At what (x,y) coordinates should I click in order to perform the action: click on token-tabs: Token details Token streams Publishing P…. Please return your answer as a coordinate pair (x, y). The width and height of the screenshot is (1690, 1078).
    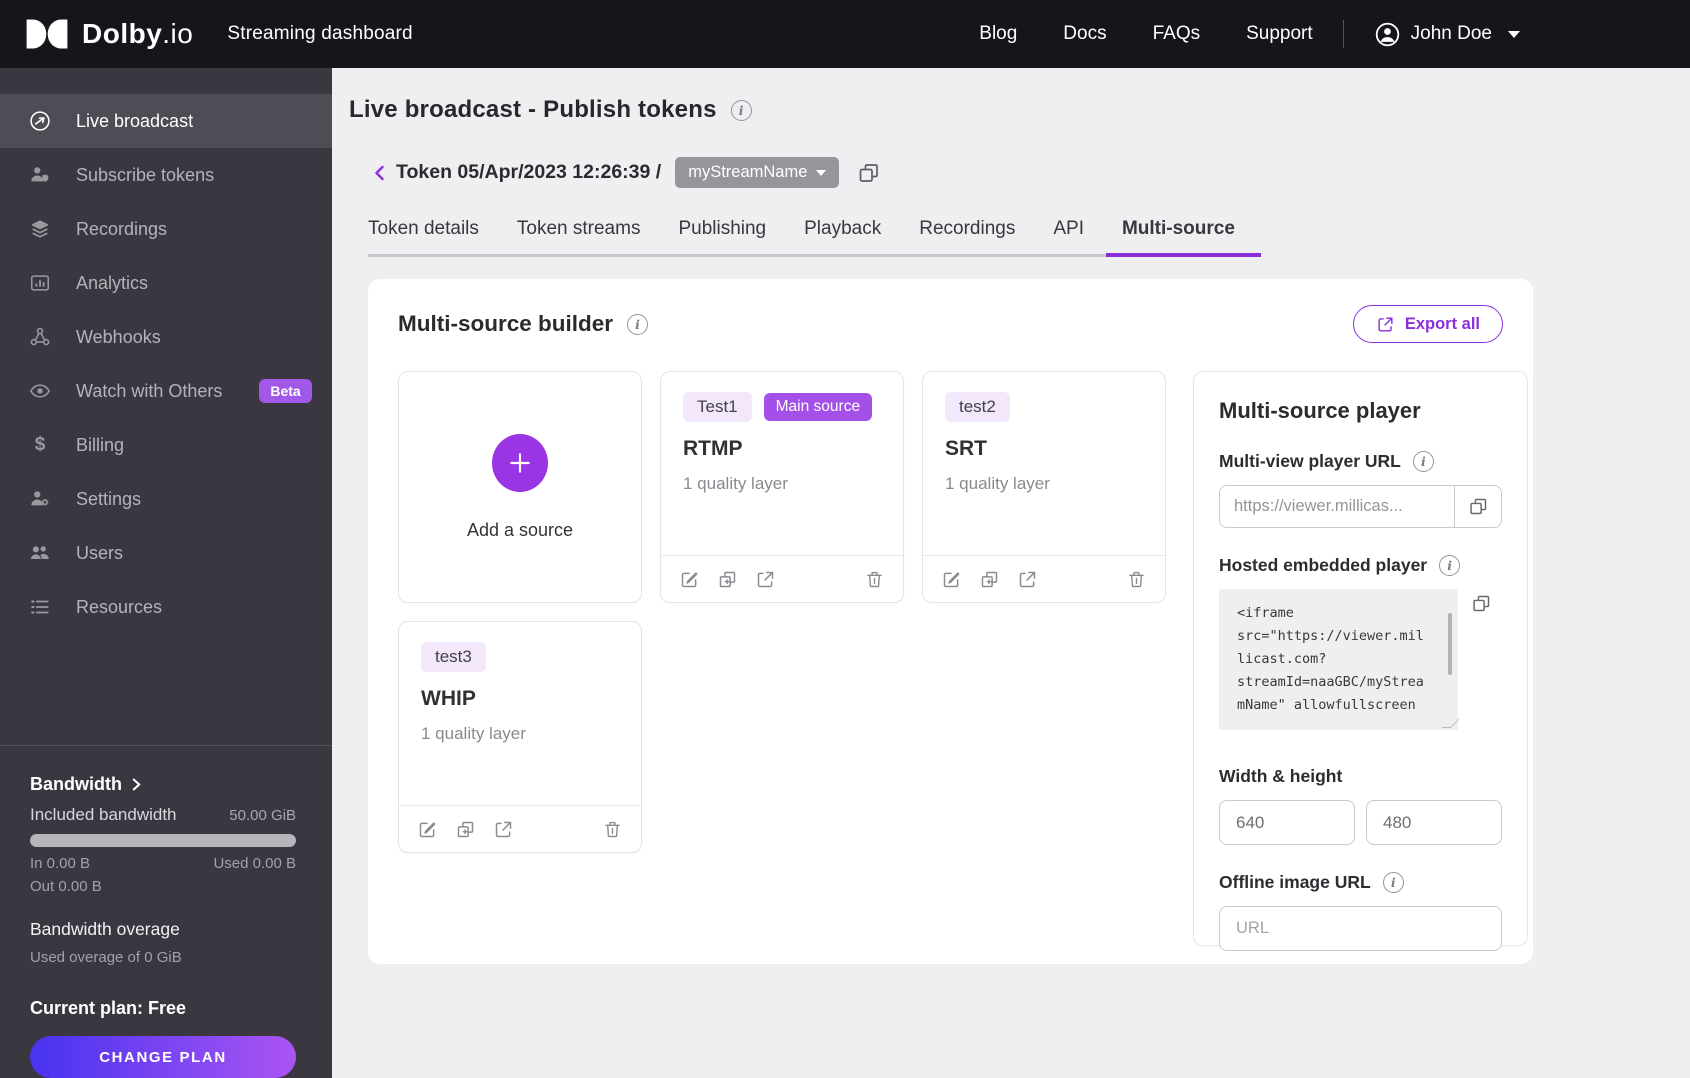
    Looking at the image, I should click on (814, 237).